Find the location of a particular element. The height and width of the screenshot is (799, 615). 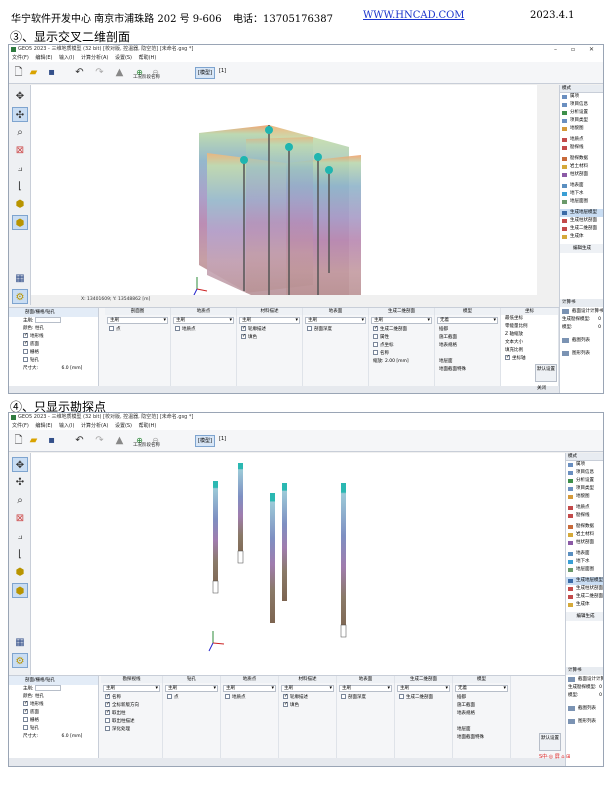

mode-item-properties-2: 属项 is located at coordinates (584, 465).